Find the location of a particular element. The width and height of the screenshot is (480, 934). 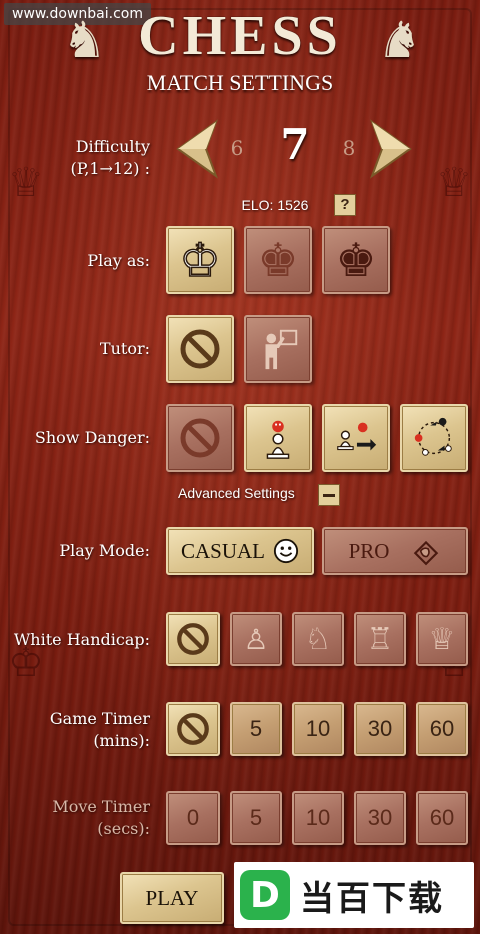

white-king-icon: ♔ is located at coordinates (200, 260).